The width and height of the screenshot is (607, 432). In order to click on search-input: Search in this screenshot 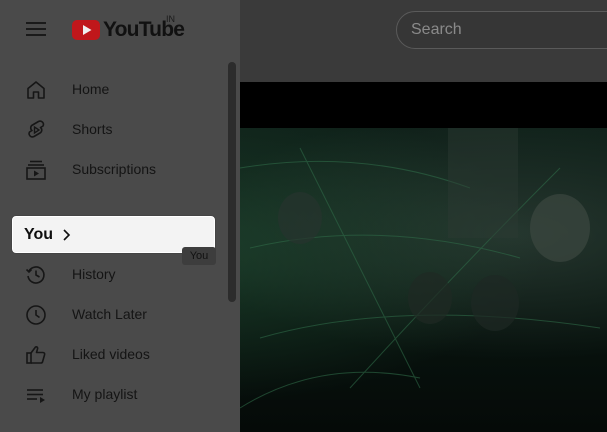, I will do `click(501, 30)`.